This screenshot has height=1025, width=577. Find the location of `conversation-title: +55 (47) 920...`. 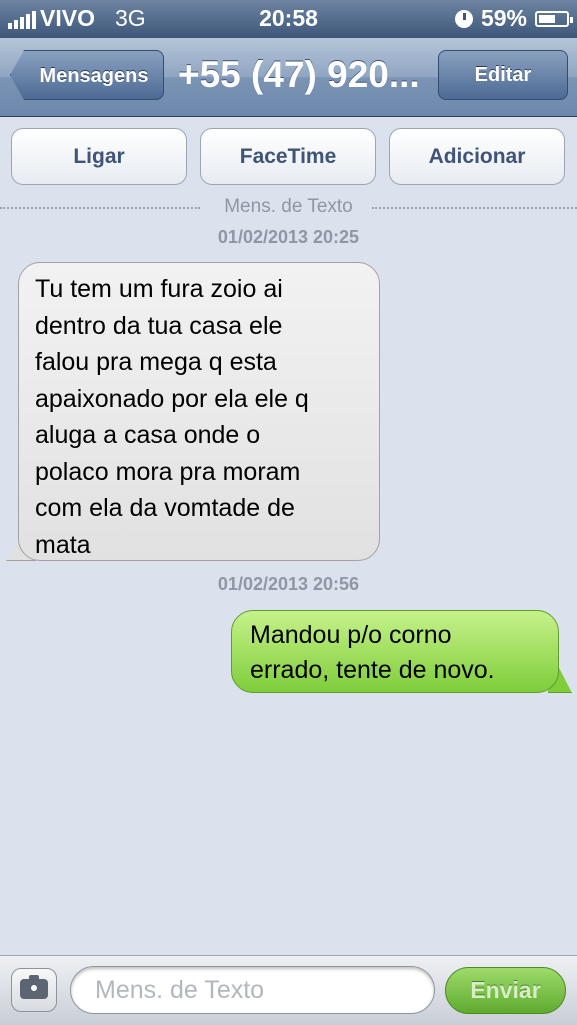

conversation-title: +55 (47) 920... is located at coordinates (299, 74).